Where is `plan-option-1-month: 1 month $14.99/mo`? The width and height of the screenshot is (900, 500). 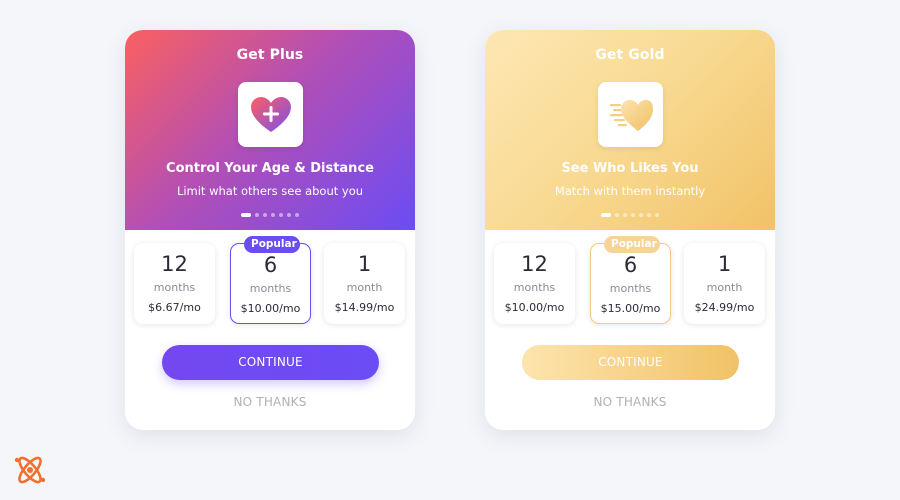 plan-option-1-month: 1 month $14.99/mo is located at coordinates (364, 283).